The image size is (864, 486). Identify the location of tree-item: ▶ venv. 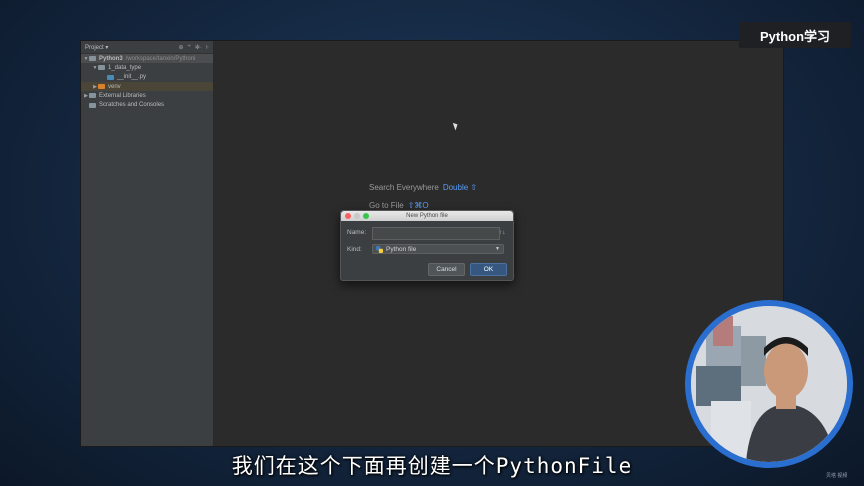
(147, 86).